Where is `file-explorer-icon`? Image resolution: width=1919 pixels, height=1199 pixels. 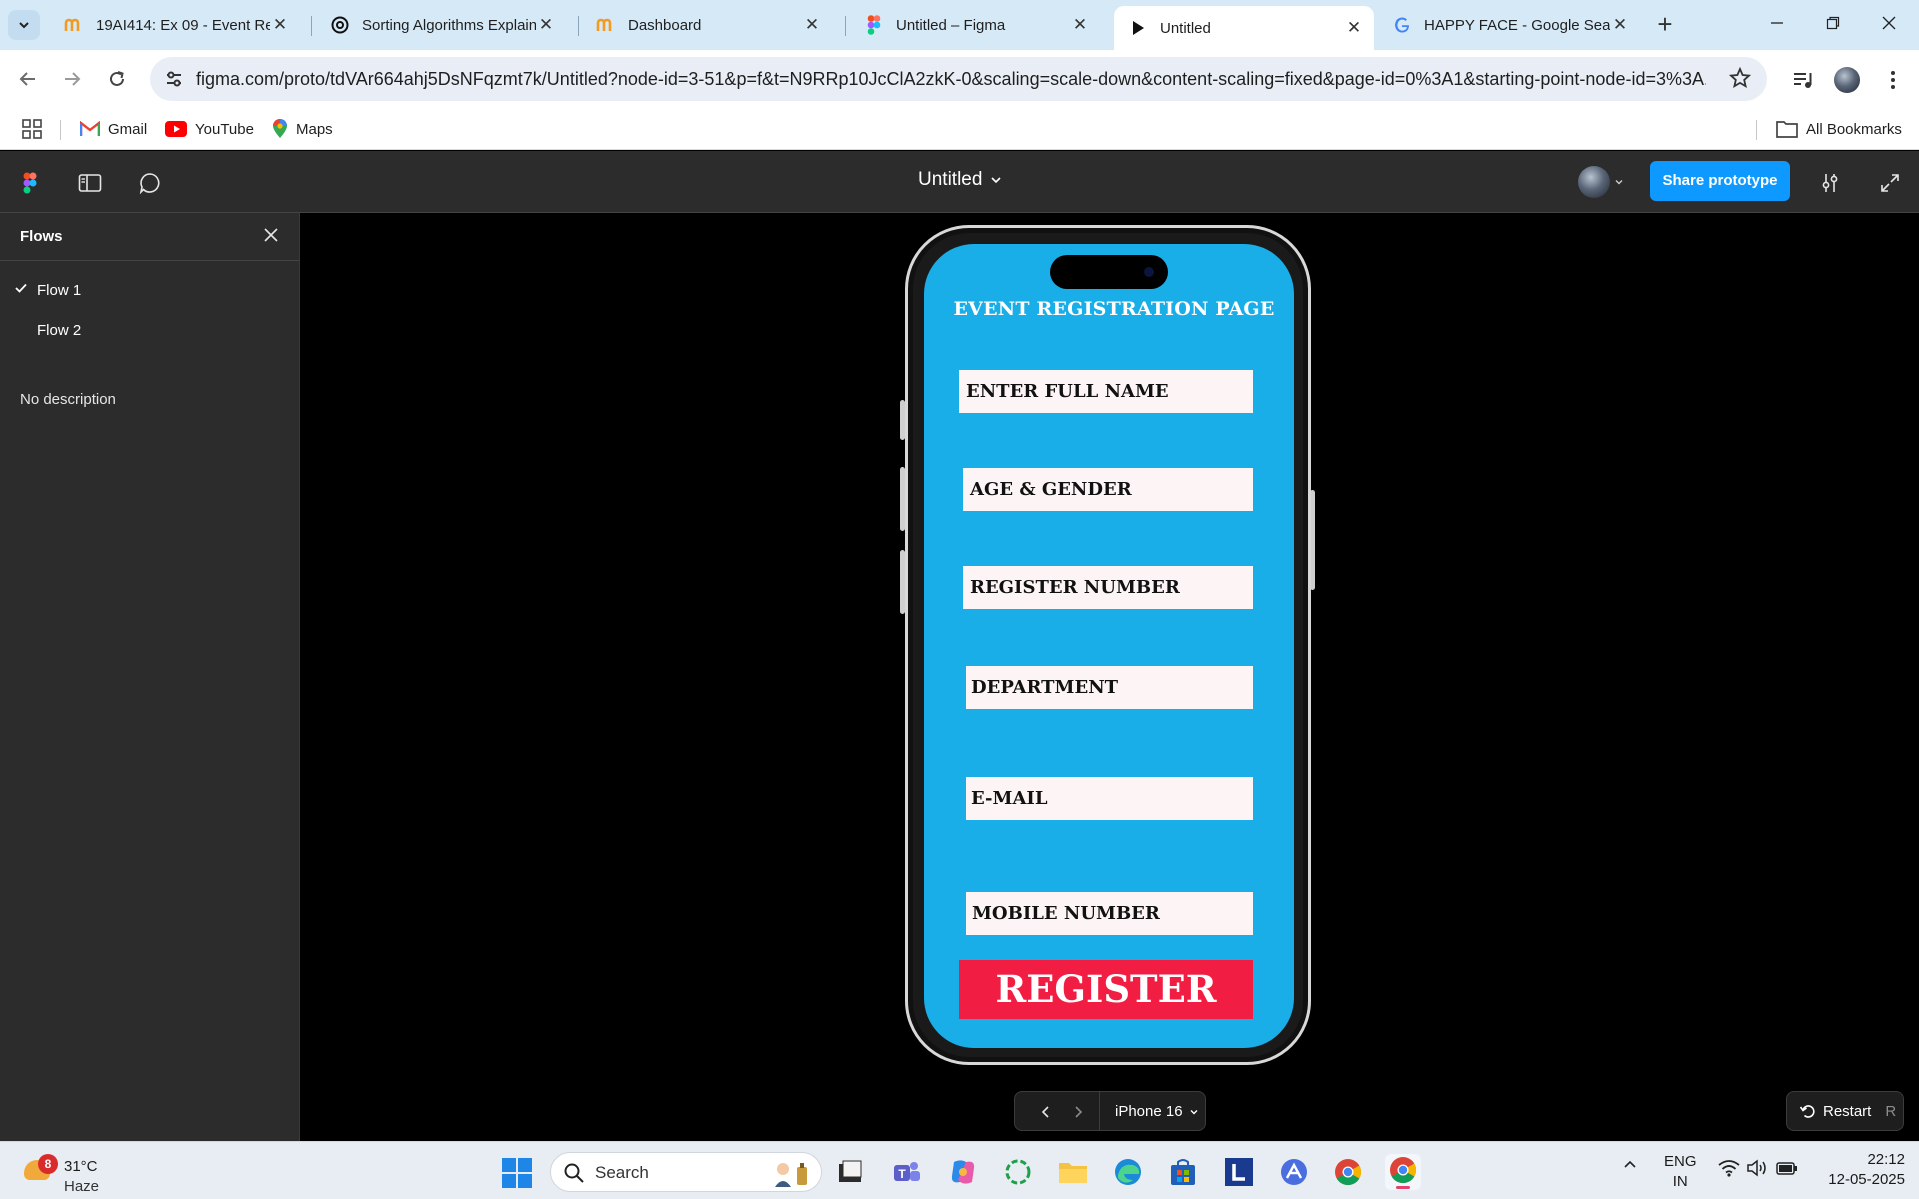
file-explorer-icon is located at coordinates (850, 1172).